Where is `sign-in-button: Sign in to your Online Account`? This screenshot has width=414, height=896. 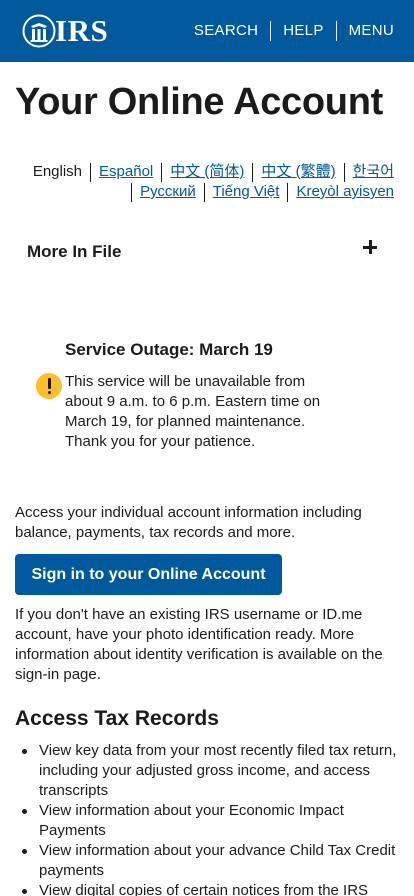
sign-in-button: Sign in to your Online Account is located at coordinates (148, 574).